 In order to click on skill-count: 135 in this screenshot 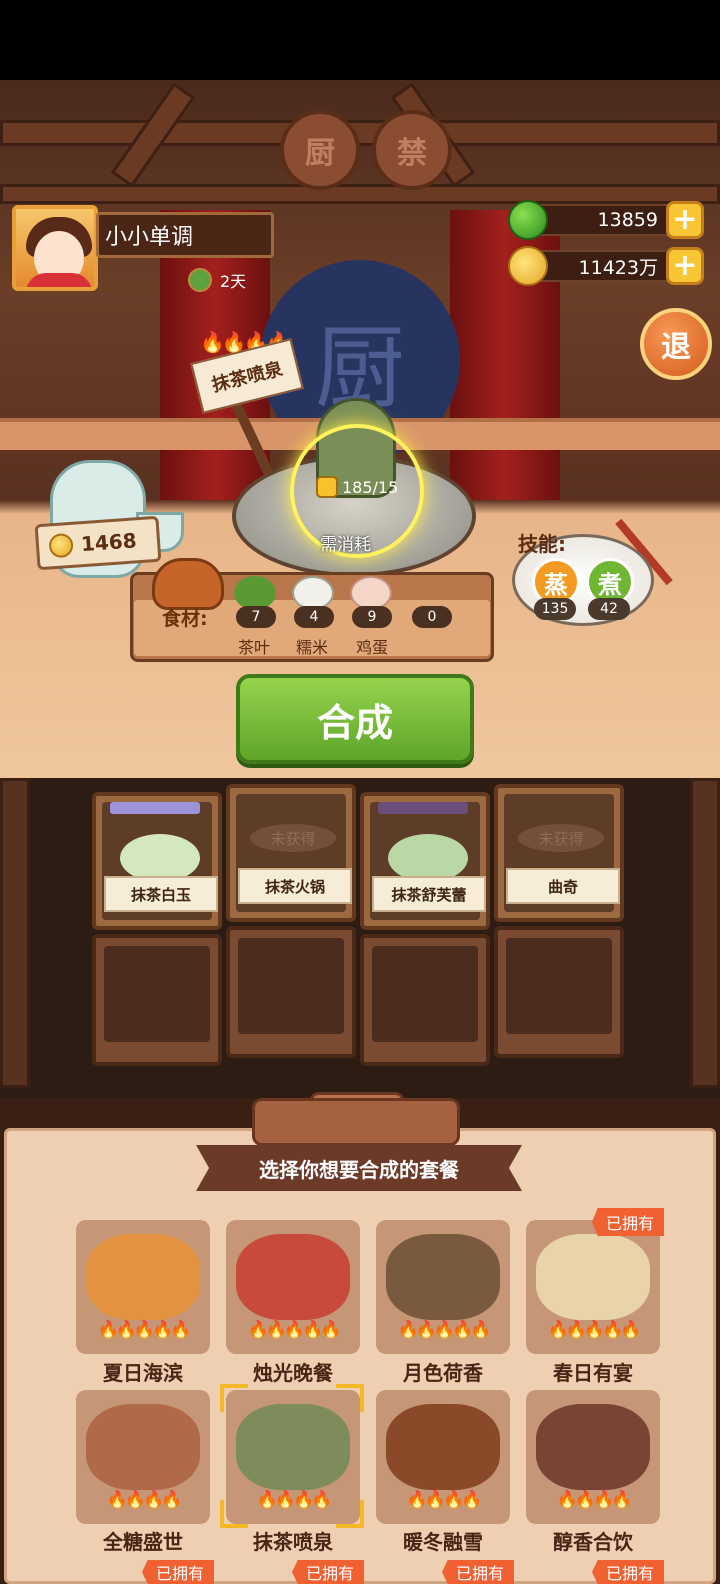, I will do `click(555, 609)`.